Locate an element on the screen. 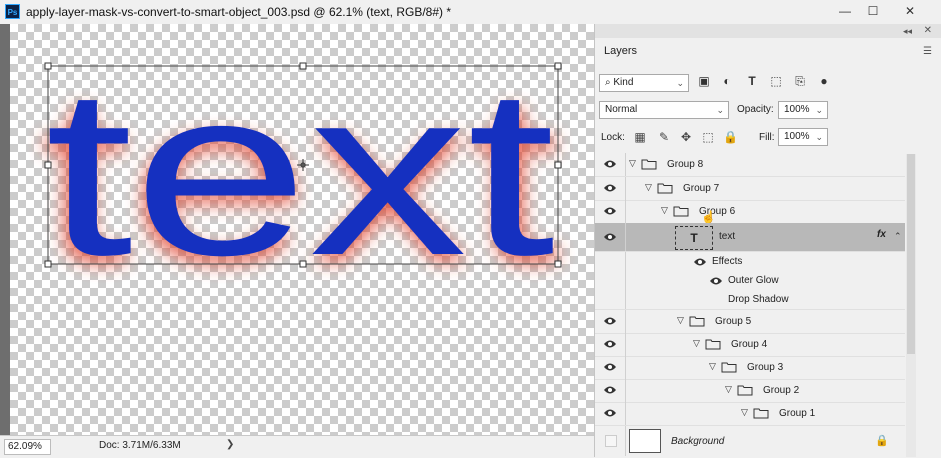  close-button: ✕ is located at coordinates (910, 11).